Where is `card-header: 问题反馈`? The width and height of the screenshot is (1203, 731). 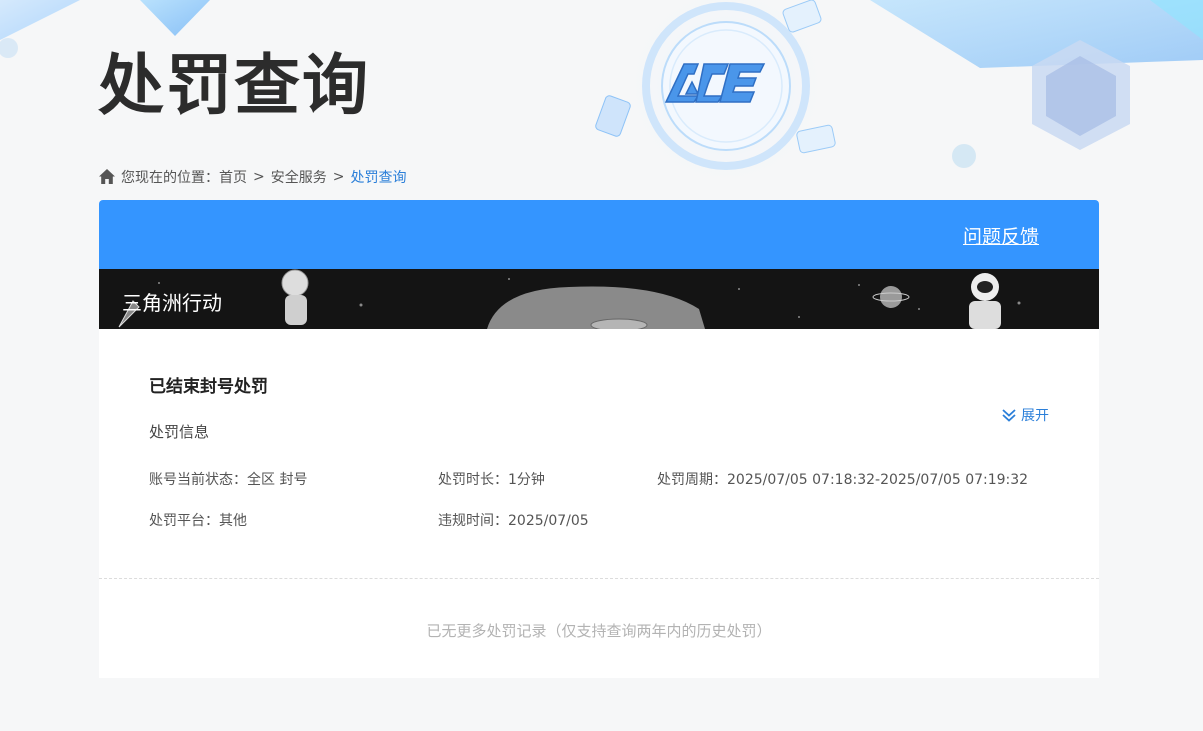 card-header: 问题反馈 is located at coordinates (599, 234).